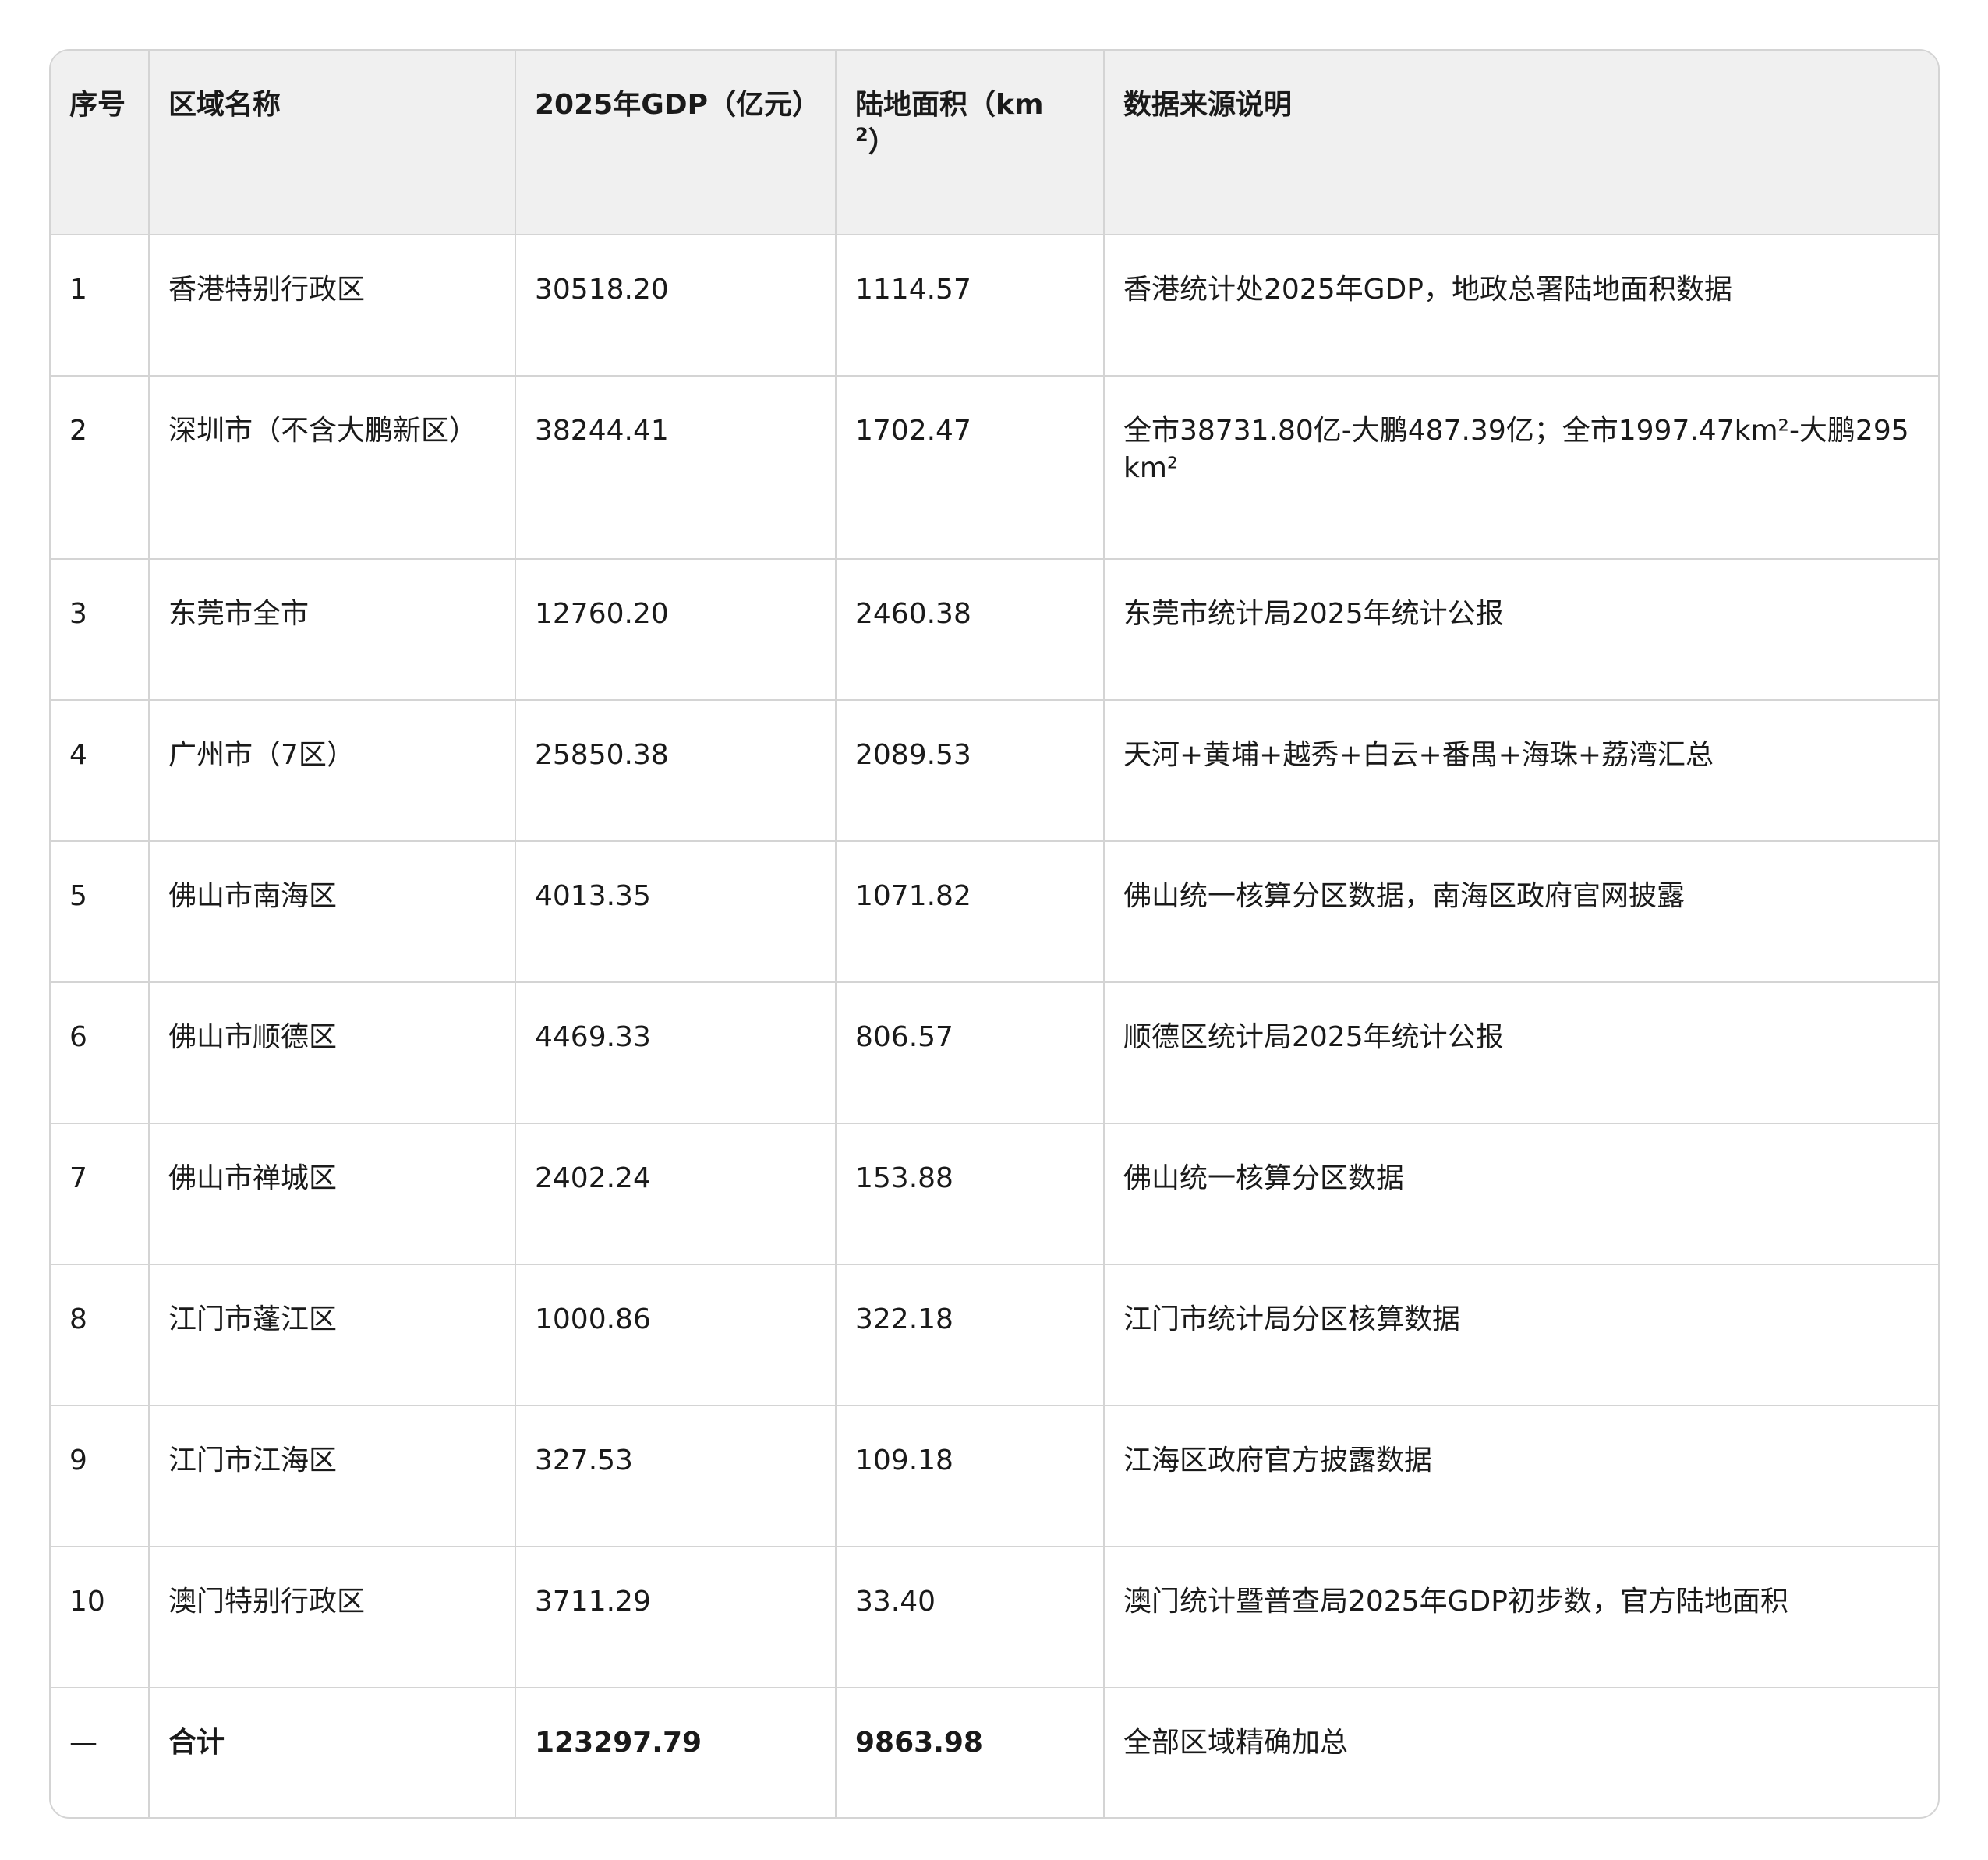  Describe the element at coordinates (100, 1476) in the screenshot. I see `cell-index: 9` at that location.